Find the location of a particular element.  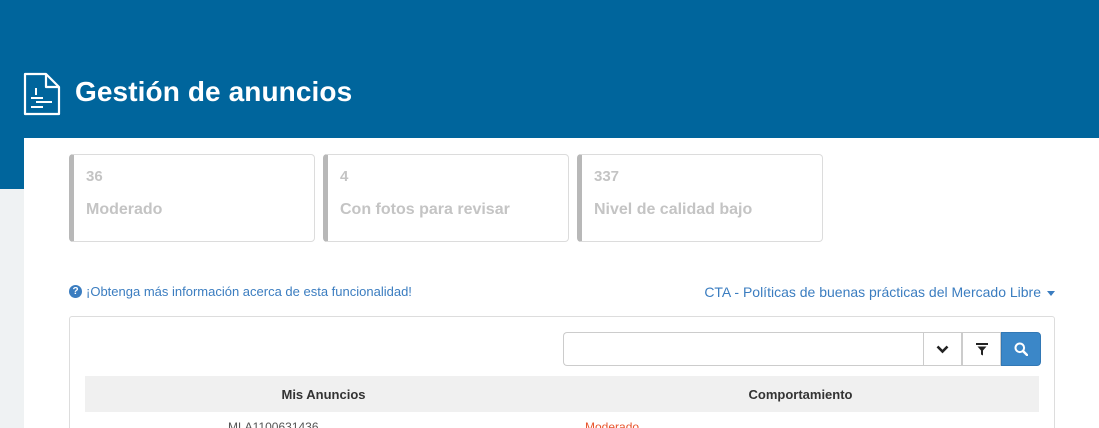

card-fotos-revisar: 4 Con fotos para revisar is located at coordinates (446, 198).